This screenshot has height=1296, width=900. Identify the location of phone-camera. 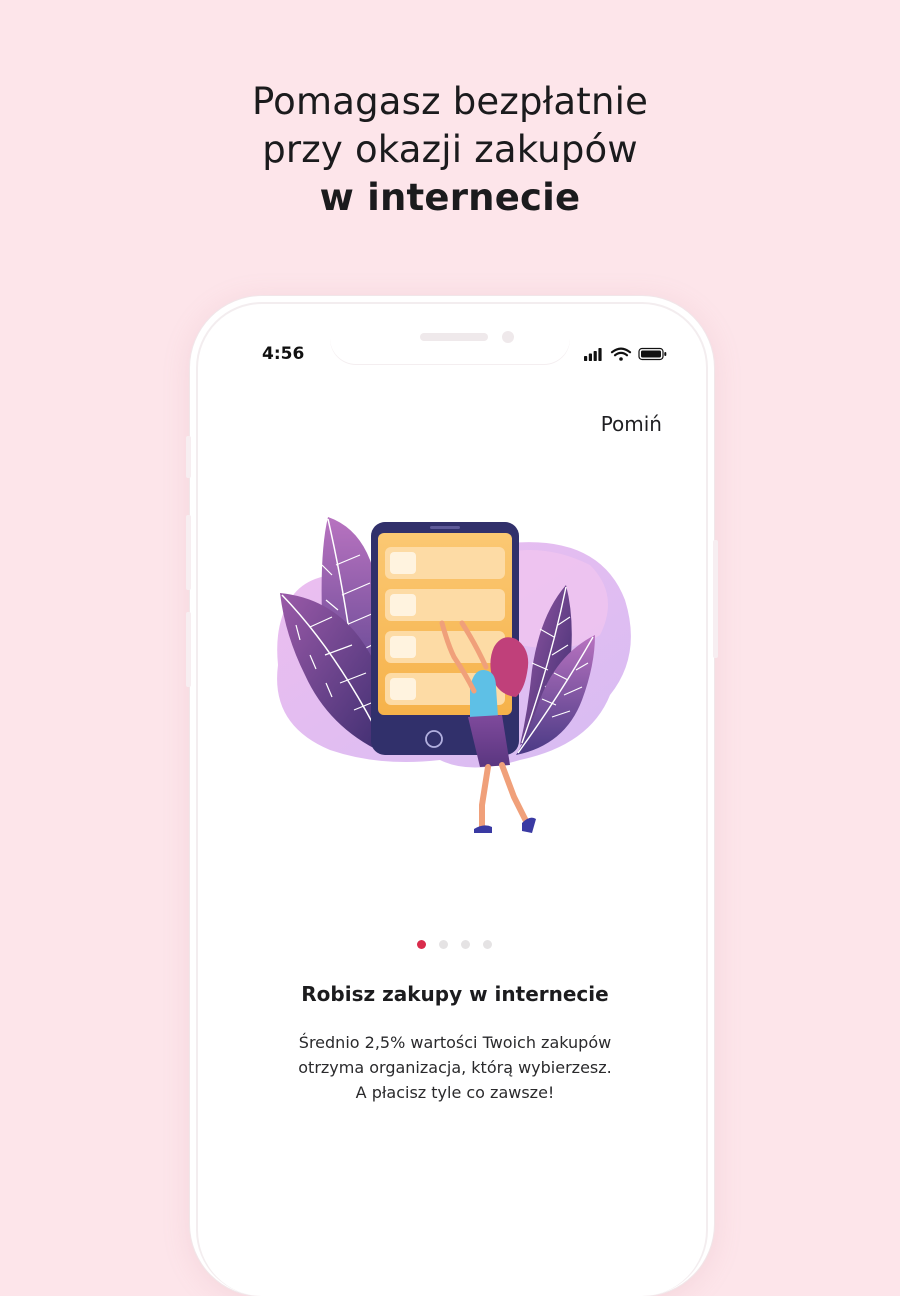
(508, 337).